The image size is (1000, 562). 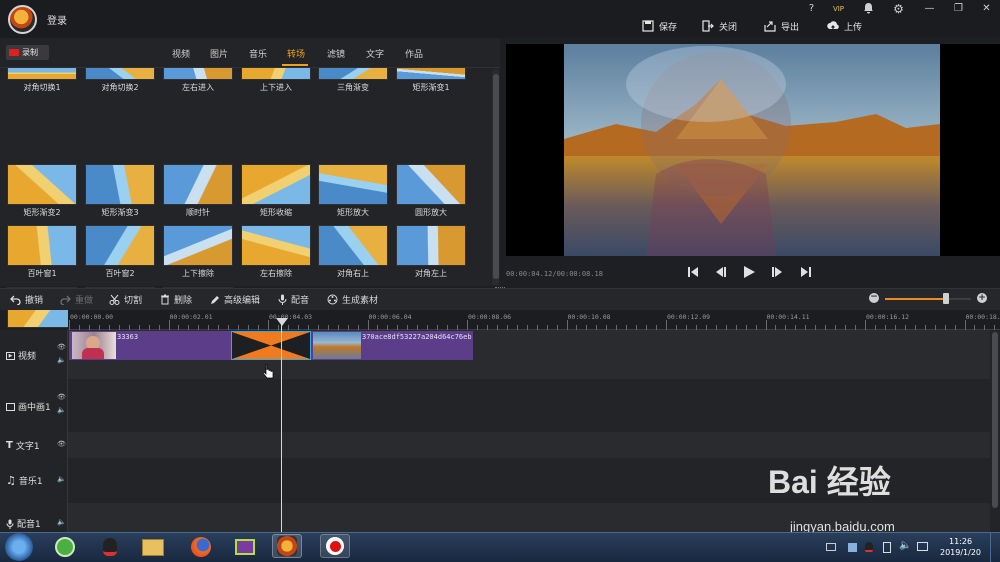 What do you see at coordinates (693, 272) in the screenshot?
I see `skip-start-icon` at bounding box center [693, 272].